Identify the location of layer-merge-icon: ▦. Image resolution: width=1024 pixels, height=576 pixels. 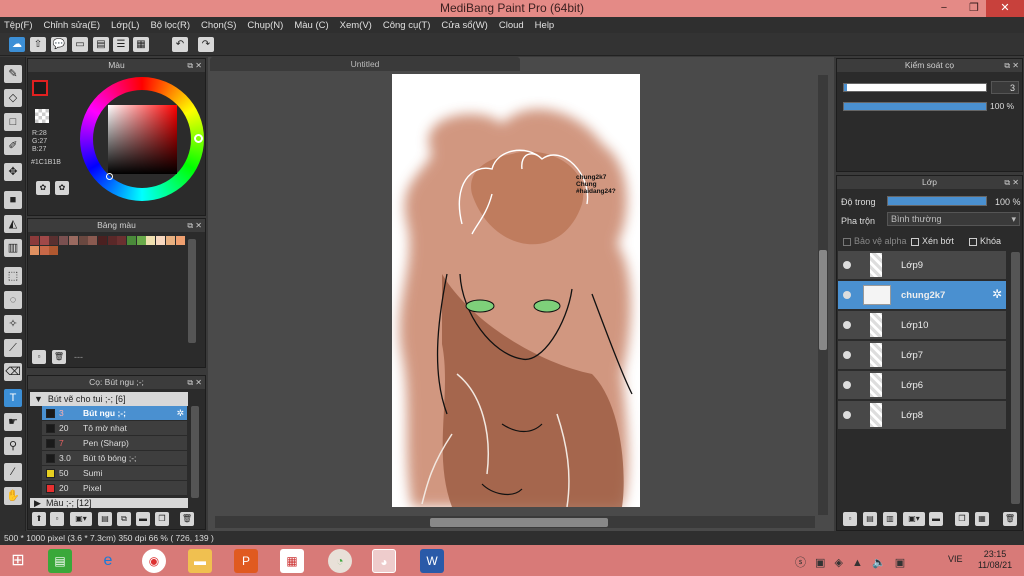
(982, 519).